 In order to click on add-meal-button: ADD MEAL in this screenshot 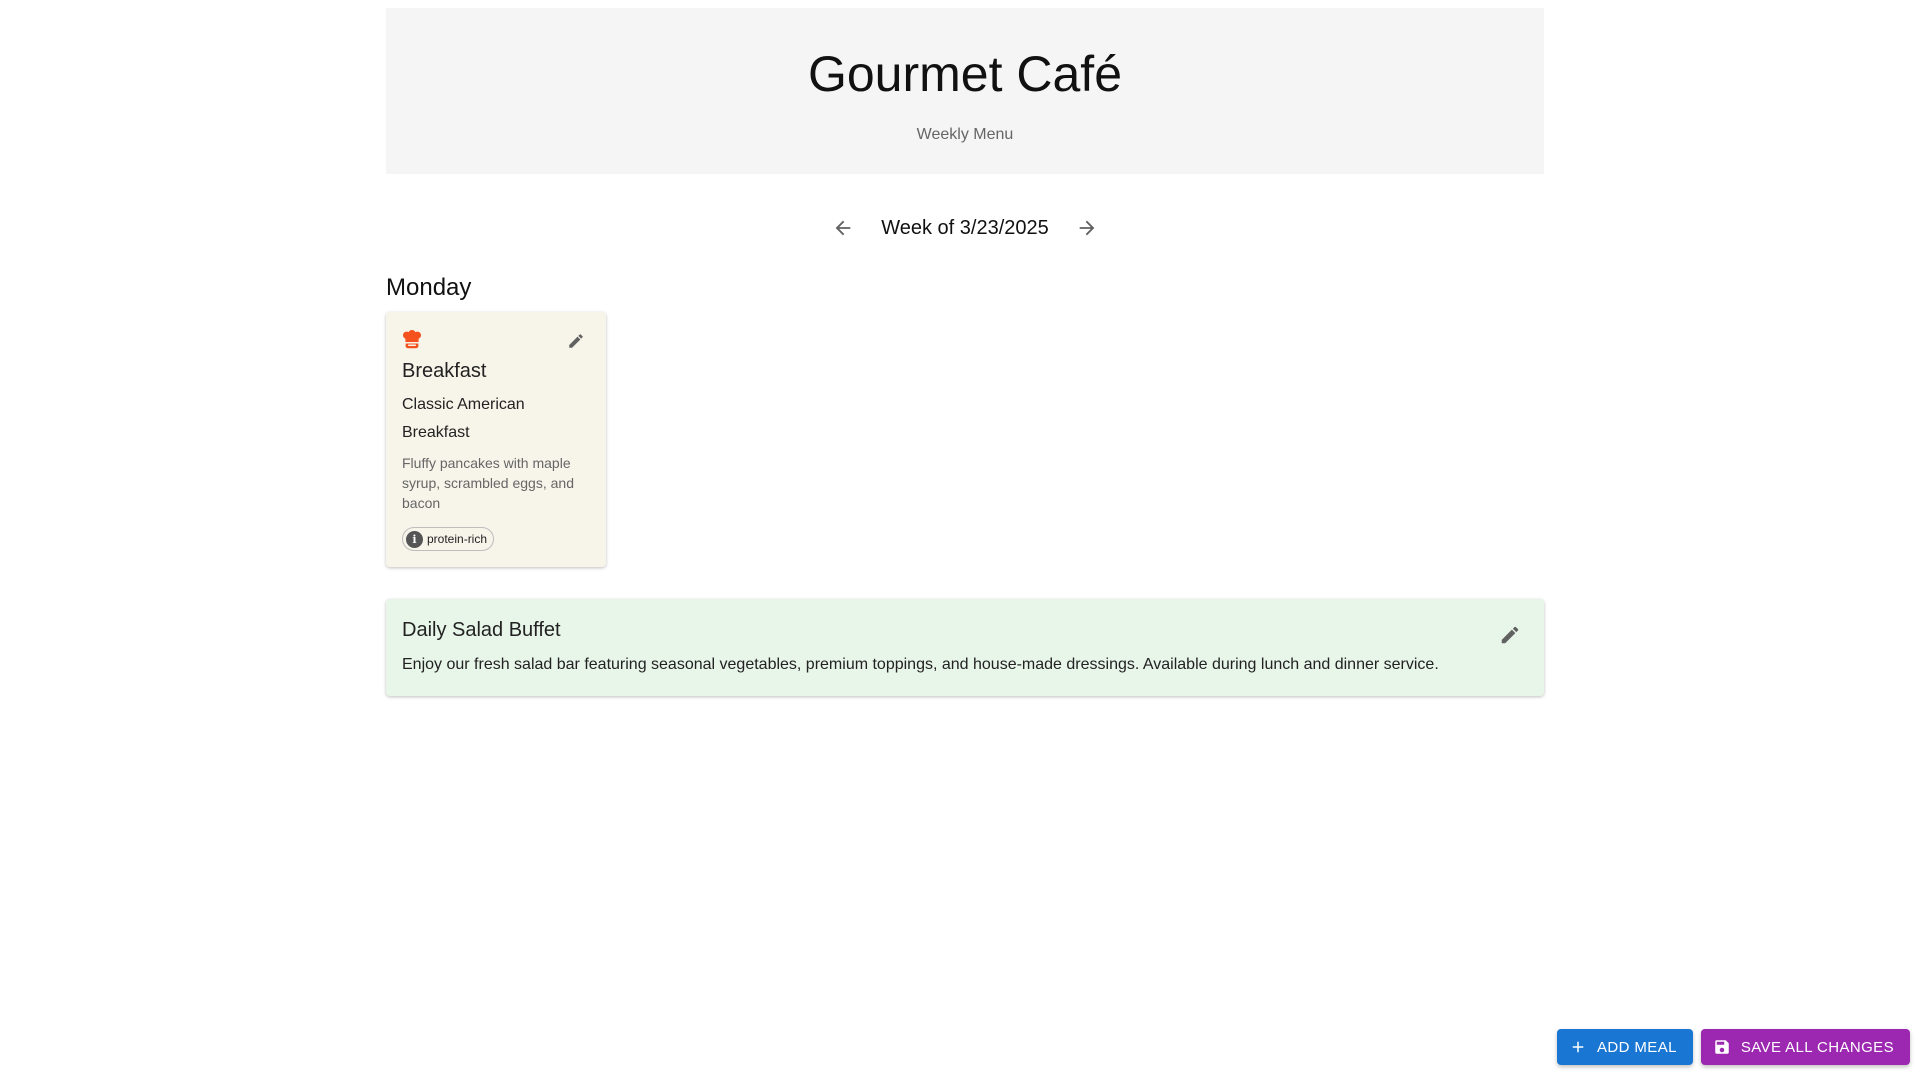, I will do `click(1624, 1047)`.